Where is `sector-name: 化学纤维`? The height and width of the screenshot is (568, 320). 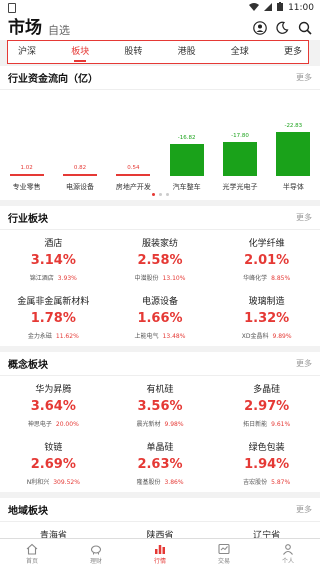
sector-name: 化学纤维 is located at coordinates (266, 244).